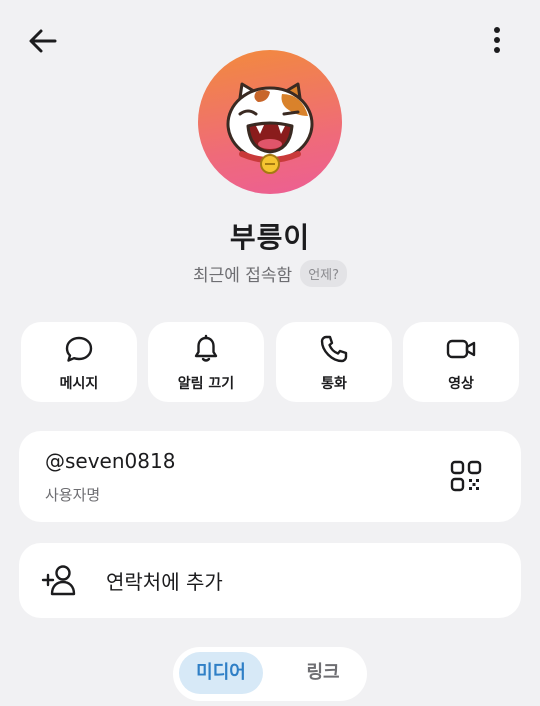 The height and width of the screenshot is (706, 540). Describe the element at coordinates (324, 273) in the screenshot. I see `last-seen-help-button: 언제?` at that location.